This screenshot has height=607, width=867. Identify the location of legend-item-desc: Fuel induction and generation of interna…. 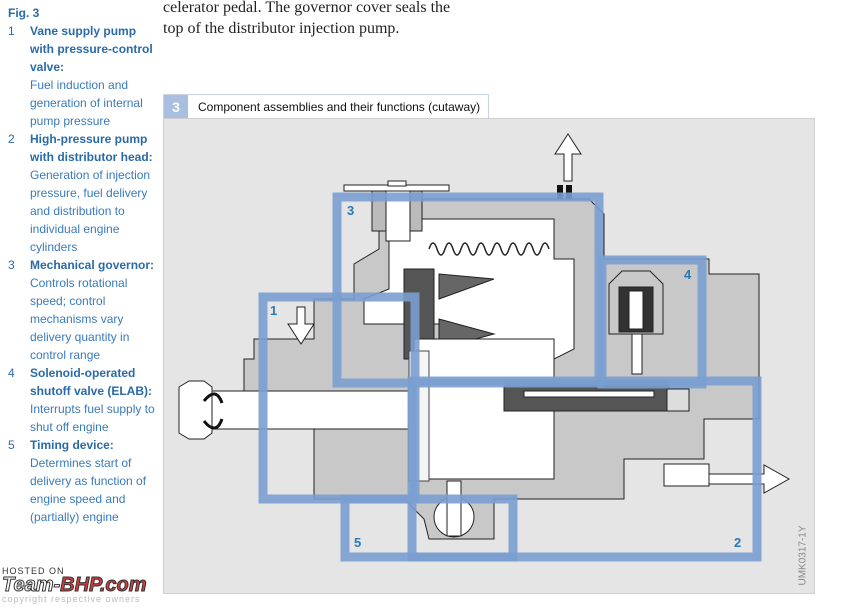
(86, 103).